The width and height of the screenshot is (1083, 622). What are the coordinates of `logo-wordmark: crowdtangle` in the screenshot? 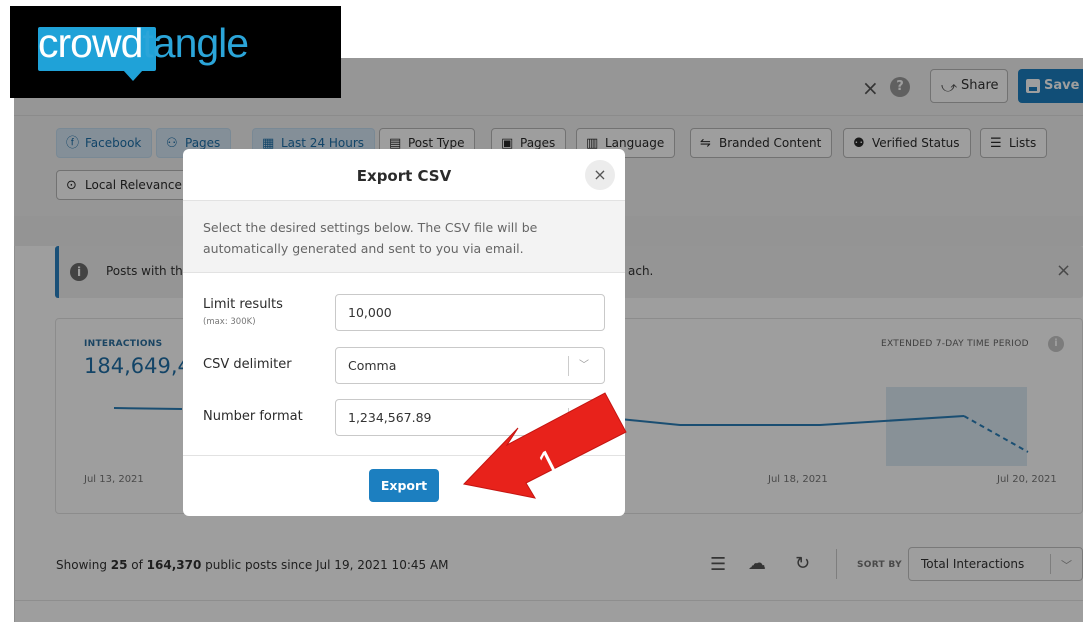 It's located at (143, 43).